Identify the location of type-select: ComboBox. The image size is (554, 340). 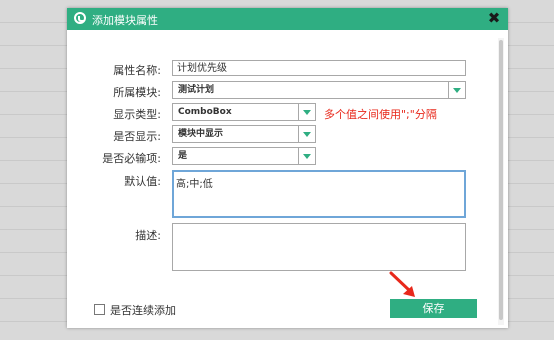
(244, 112).